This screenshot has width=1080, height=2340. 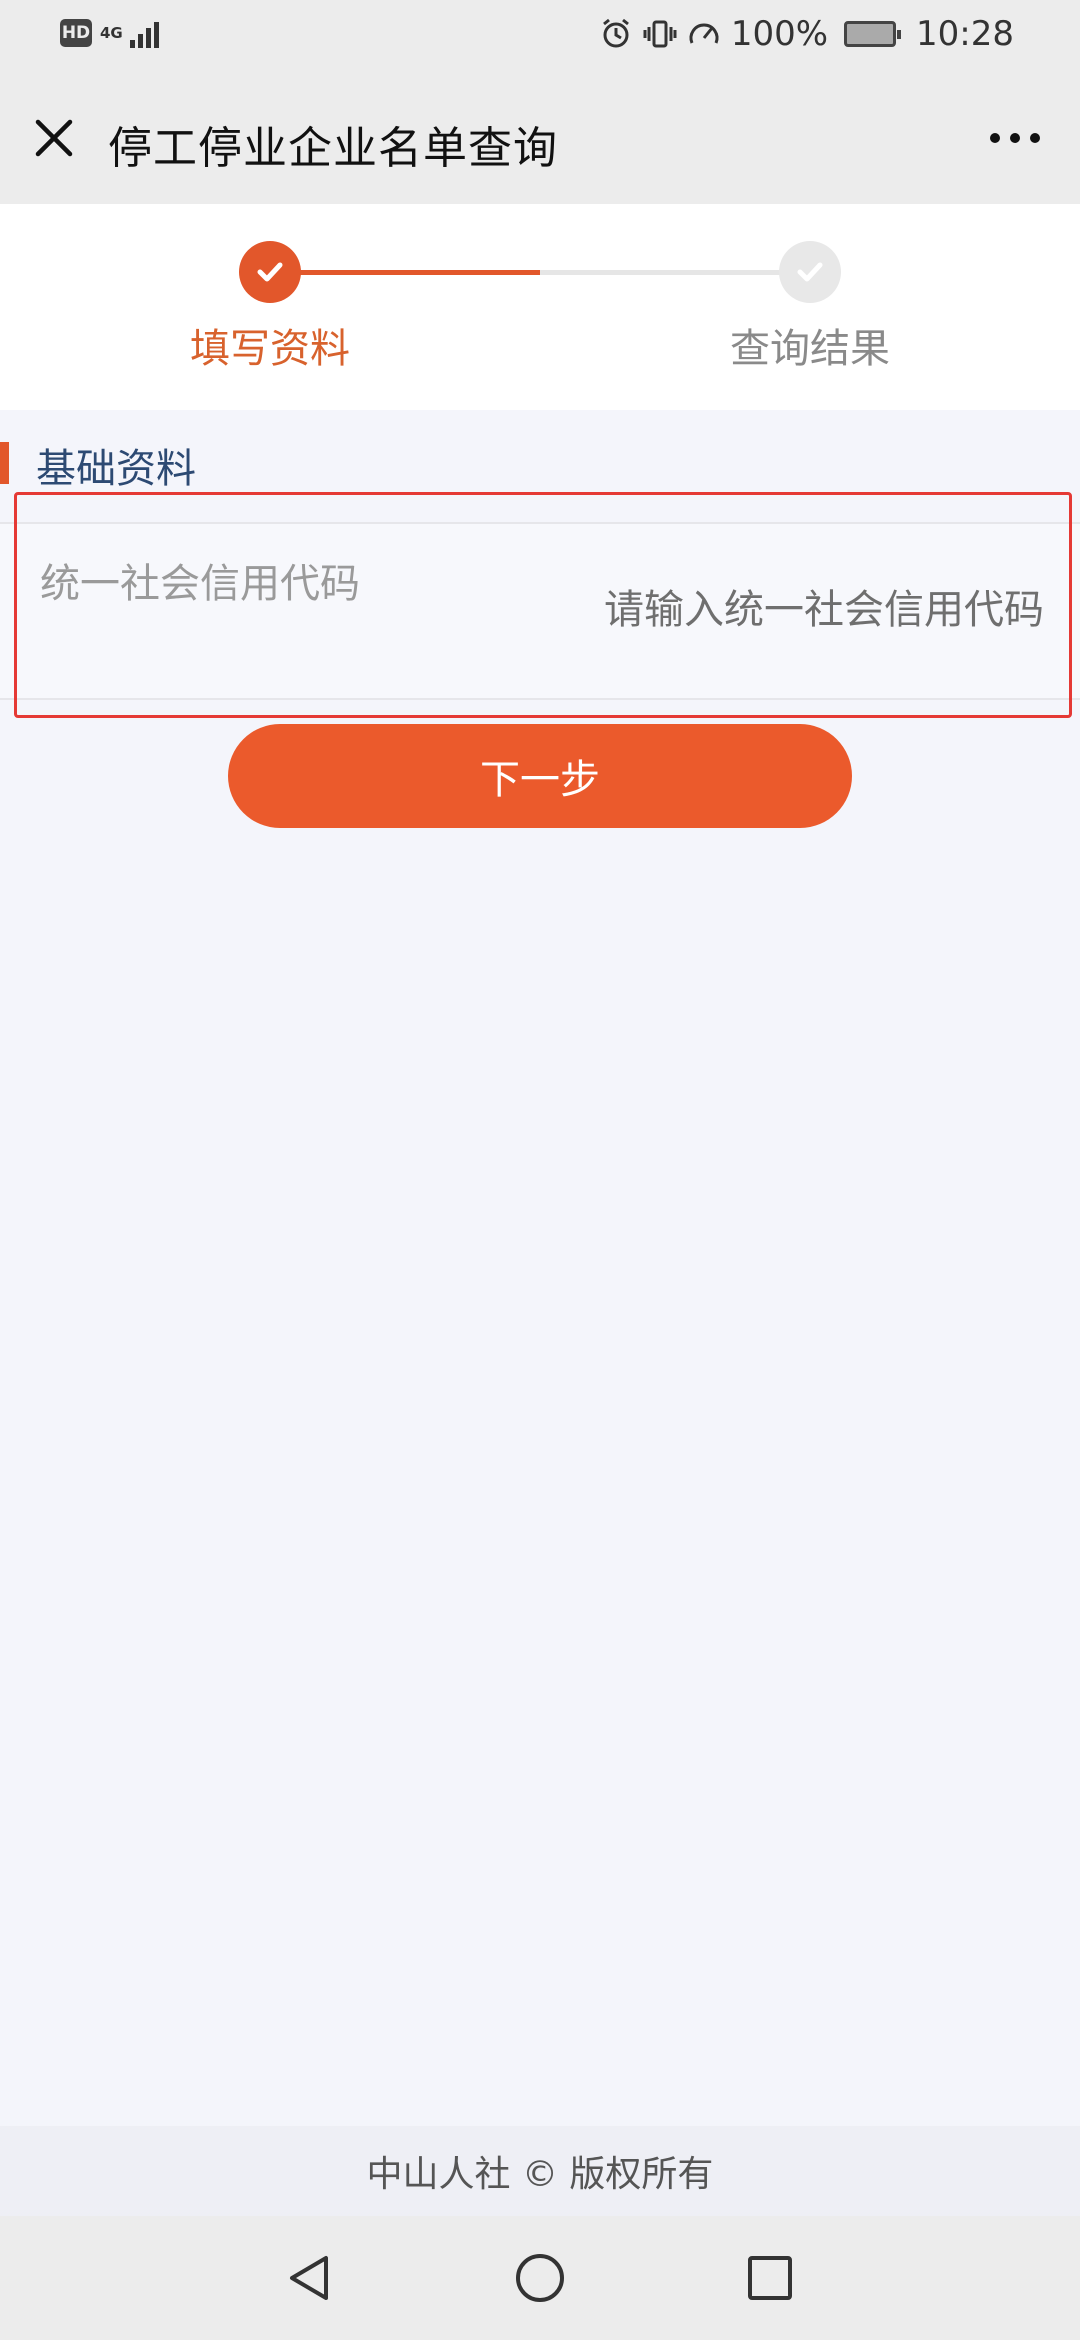 I want to click on vibrate-icon, so click(x=660, y=34).